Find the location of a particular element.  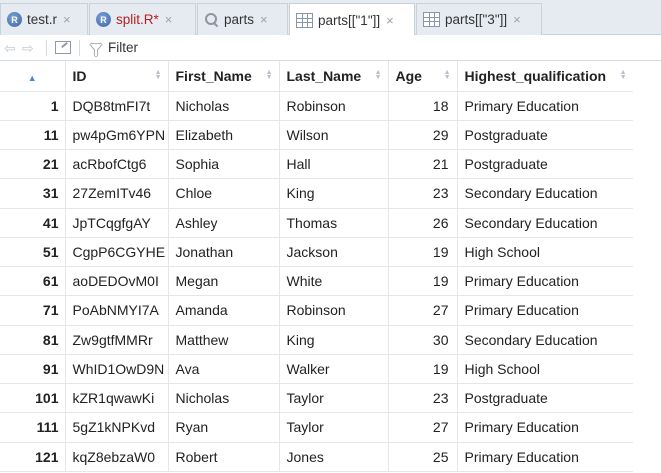

cell-last-name: Taylor is located at coordinates (334, 427).